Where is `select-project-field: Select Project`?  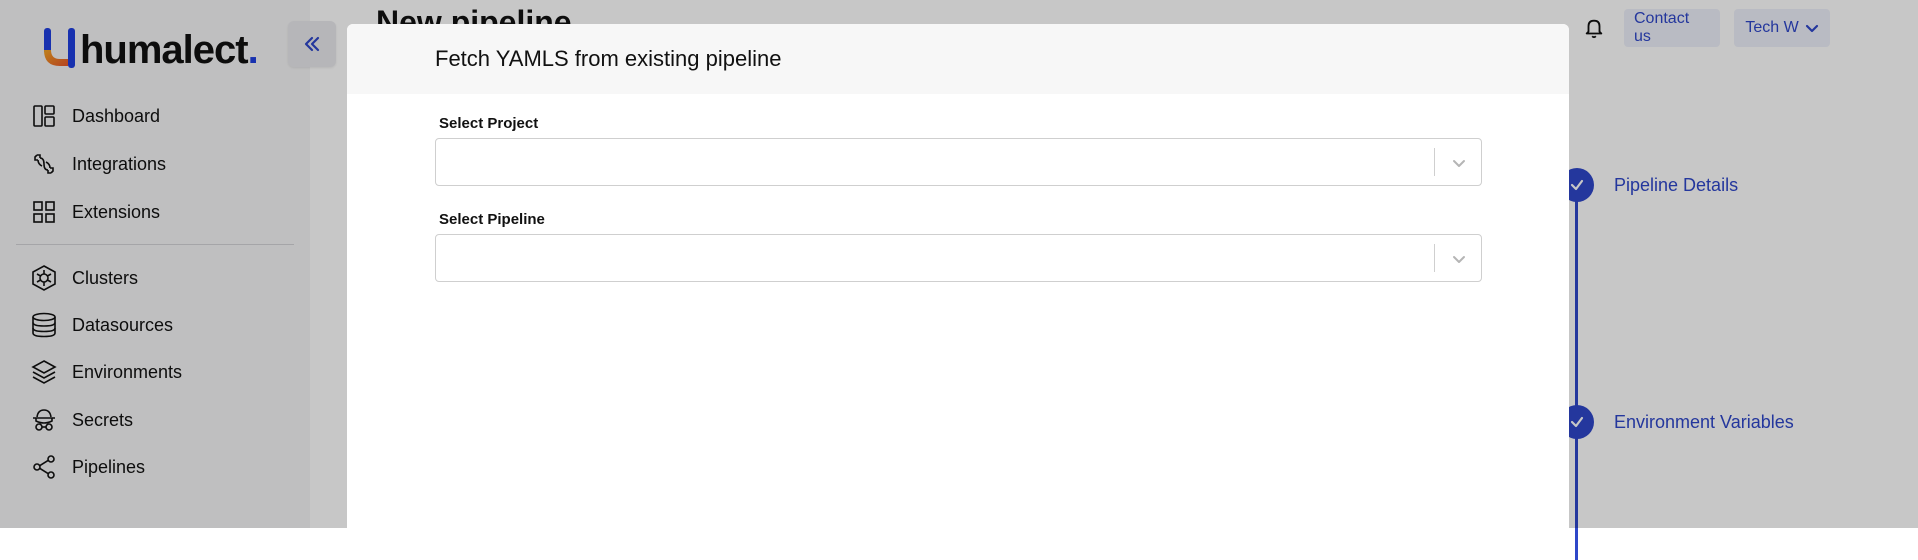
select-project-field: Select Project is located at coordinates (958, 150).